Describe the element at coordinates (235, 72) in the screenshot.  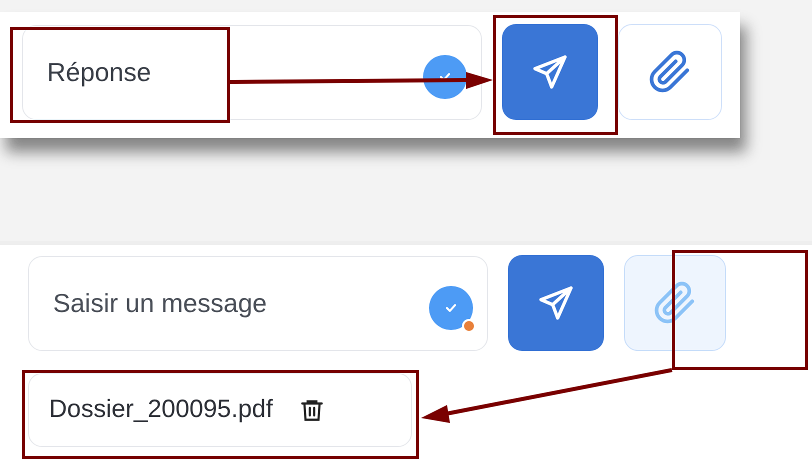
I see `message-text: Réponse` at that location.